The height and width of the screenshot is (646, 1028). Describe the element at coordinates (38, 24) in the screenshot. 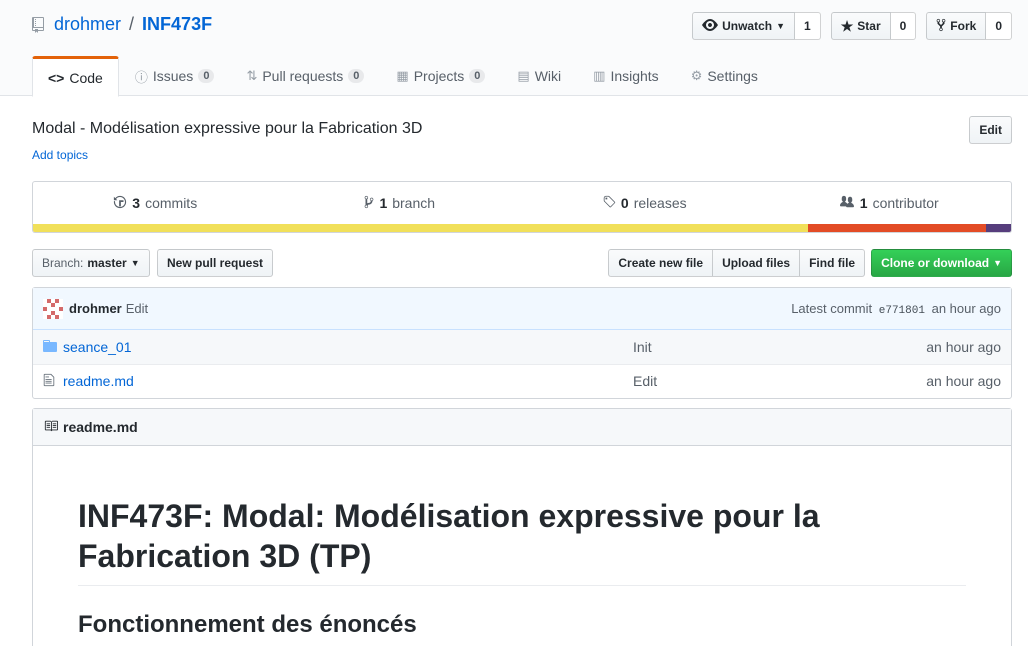

I see `repo-icon` at that location.